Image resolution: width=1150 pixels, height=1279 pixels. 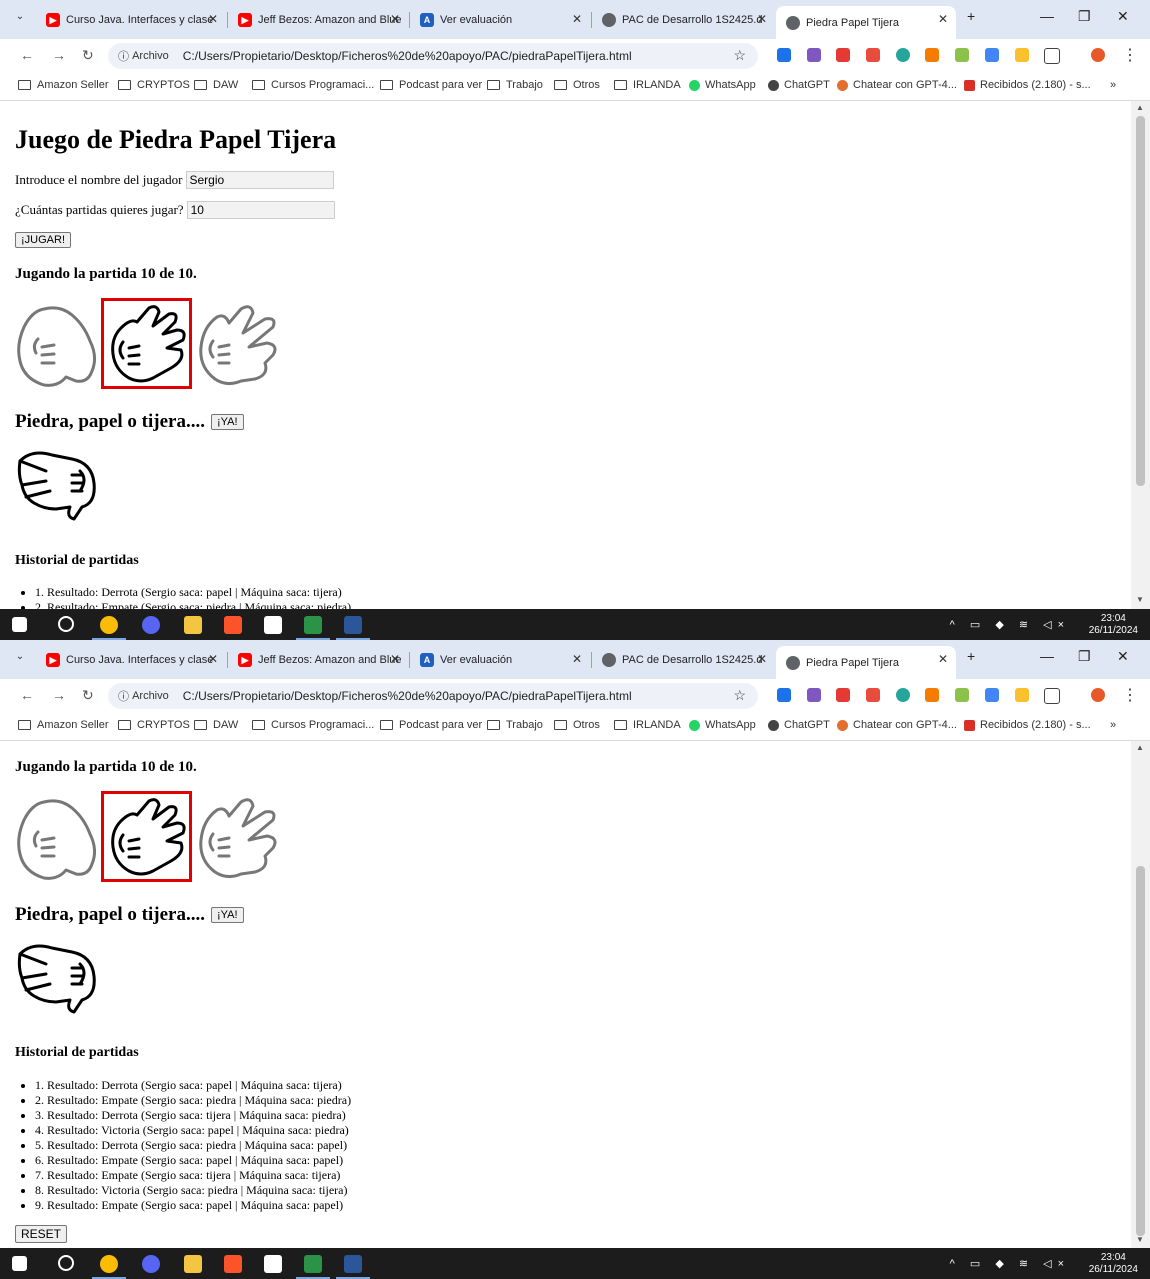 What do you see at coordinates (57, 836) in the screenshot?
I see `rock-hand-icon` at bounding box center [57, 836].